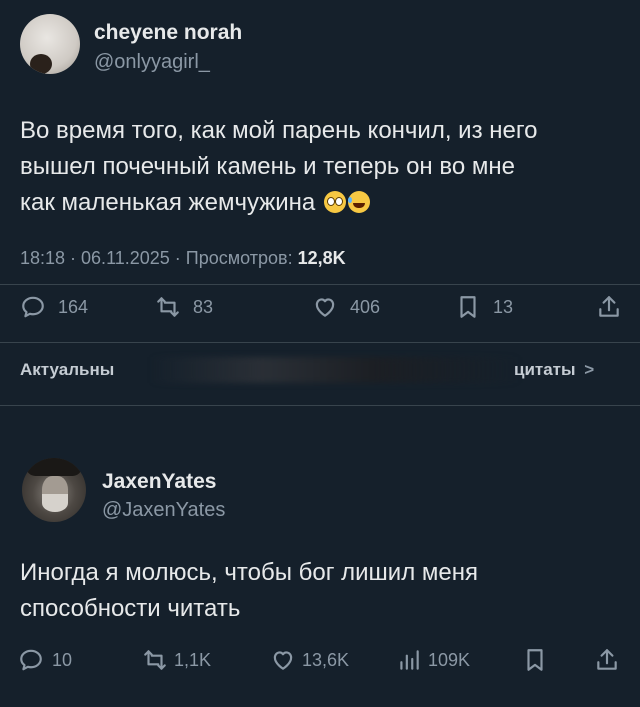 The width and height of the screenshot is (640, 707). What do you see at coordinates (159, 482) in the screenshot?
I see `author-name: JaxenYates` at bounding box center [159, 482].